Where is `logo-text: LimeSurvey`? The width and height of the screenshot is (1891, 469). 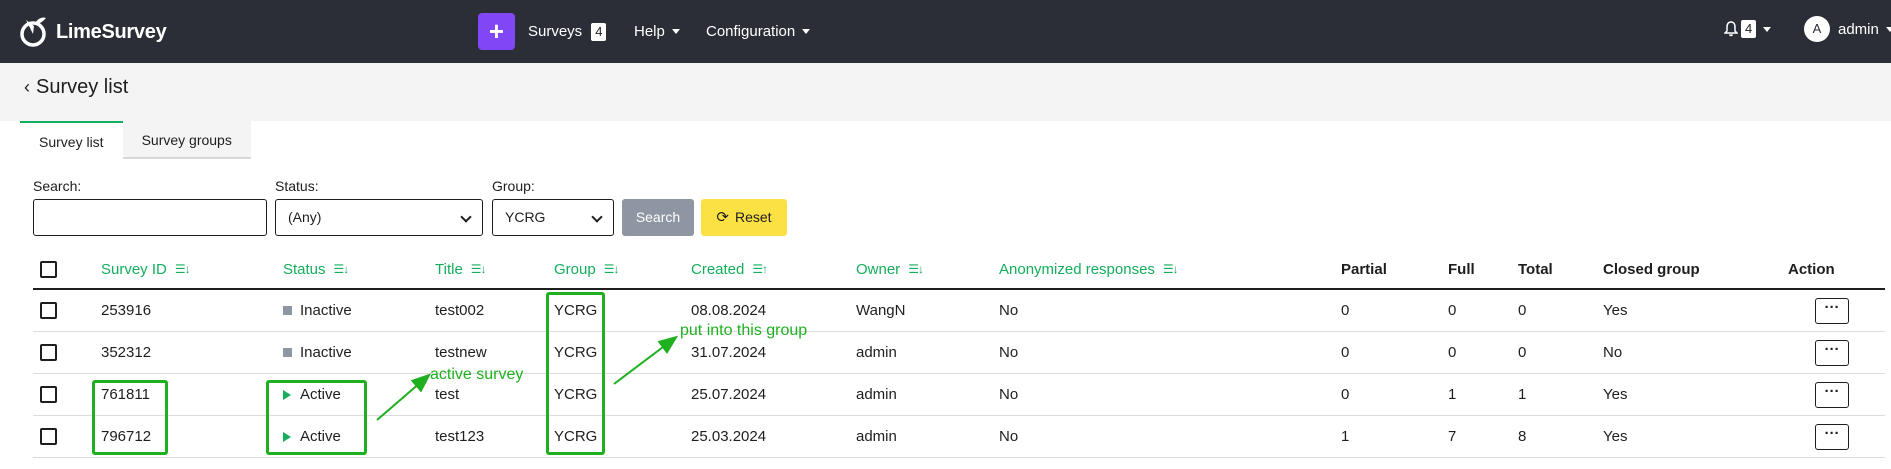 logo-text: LimeSurvey is located at coordinates (111, 31).